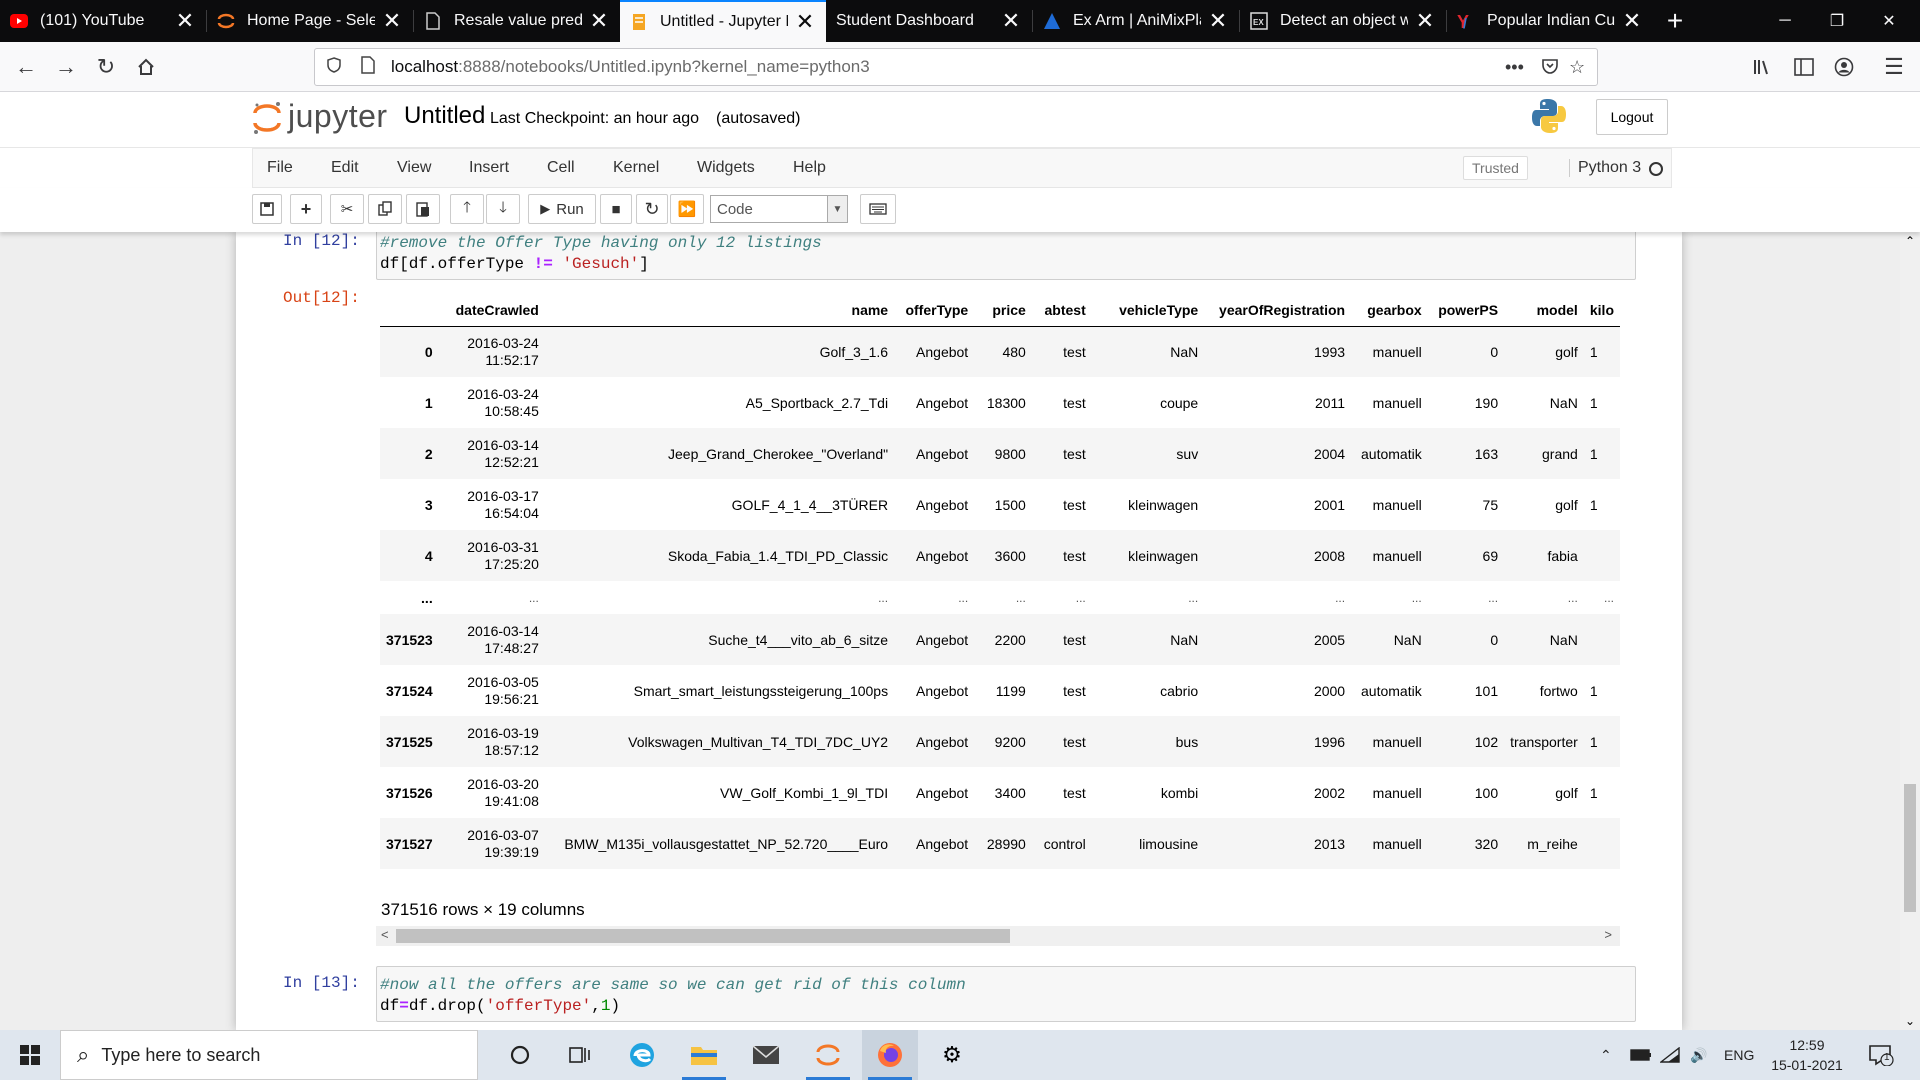 This screenshot has width=1920, height=1080. Describe the element at coordinates (103, 21) in the screenshot. I see `tab-youtube: (101) YouTube ✕` at that location.